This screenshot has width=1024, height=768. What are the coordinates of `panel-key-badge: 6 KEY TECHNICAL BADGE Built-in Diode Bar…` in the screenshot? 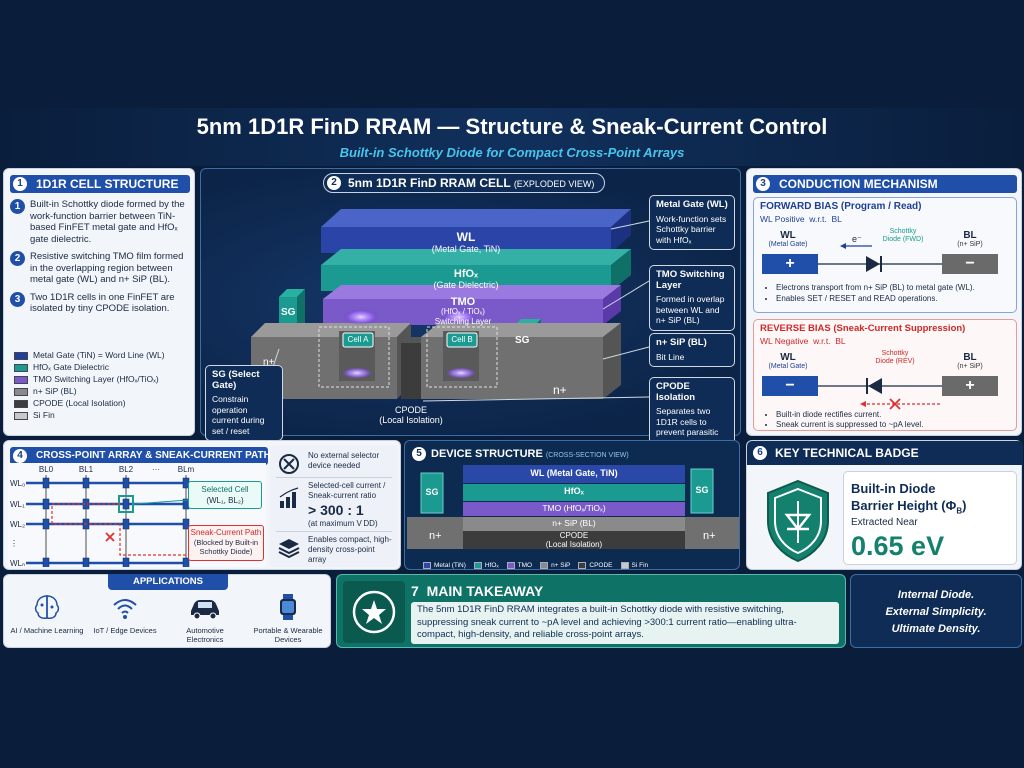 It's located at (884, 505).